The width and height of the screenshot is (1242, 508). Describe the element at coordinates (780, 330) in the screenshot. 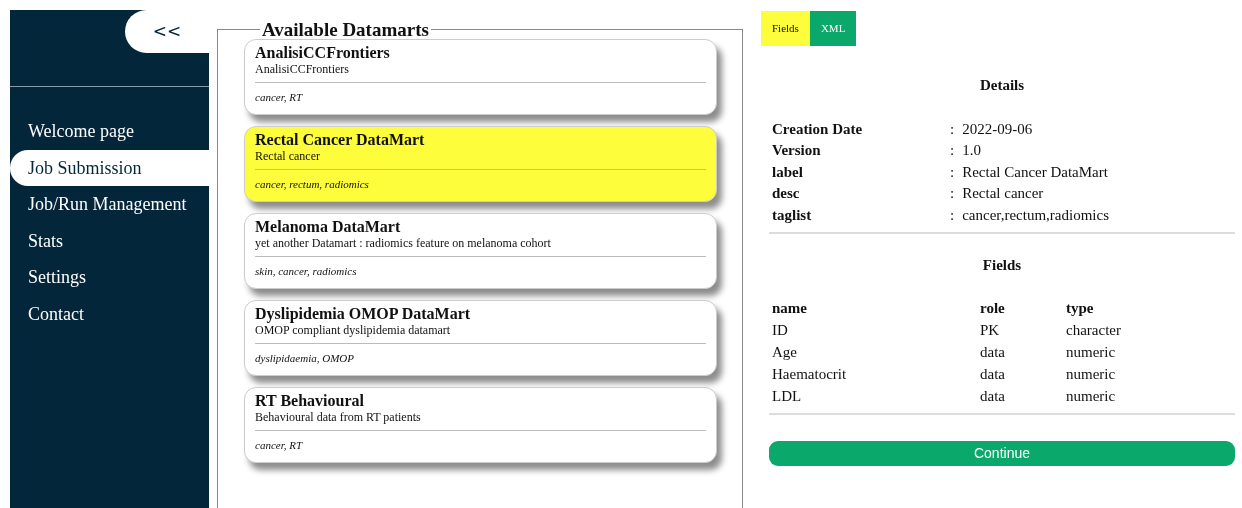

I see `table-cell-text: ID` at that location.